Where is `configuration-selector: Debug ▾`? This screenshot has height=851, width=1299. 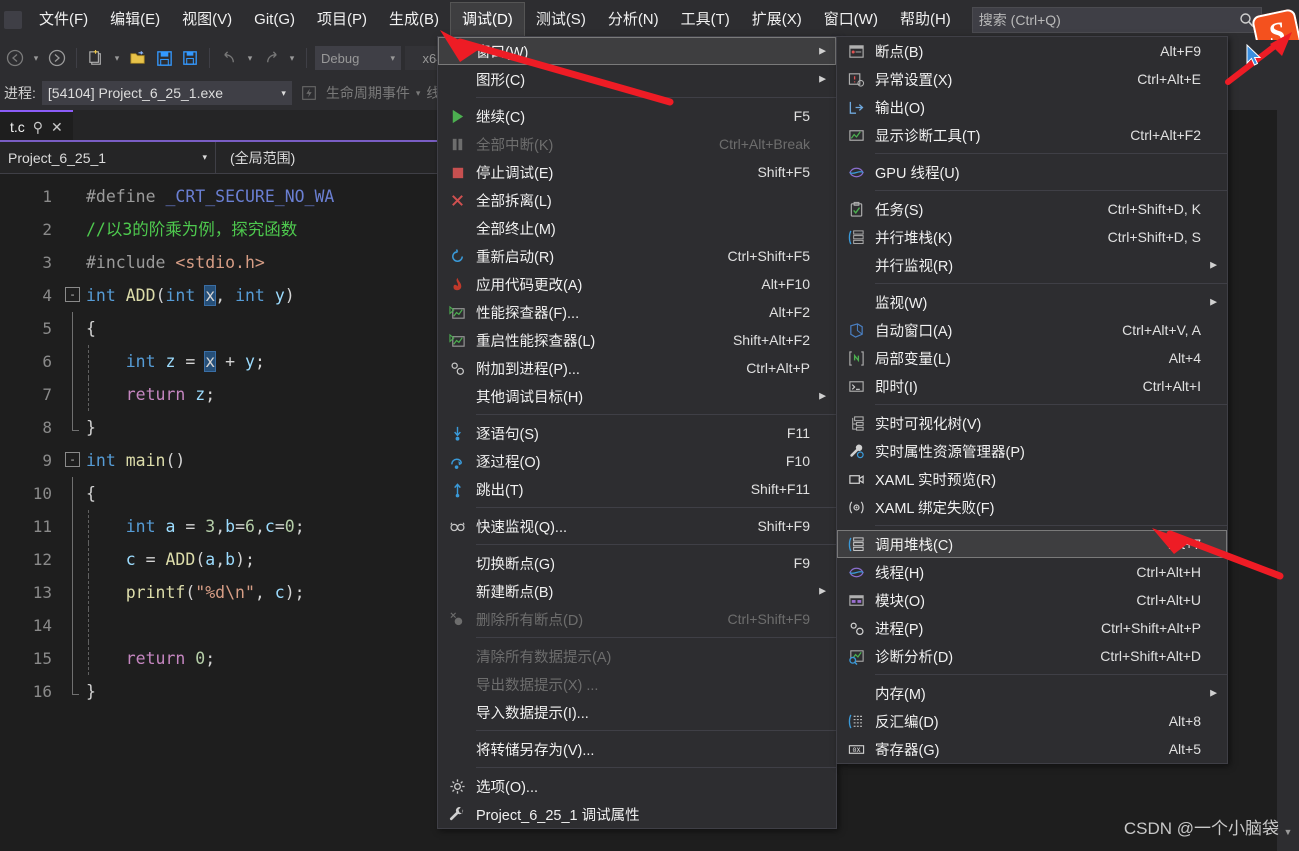
configuration-selector: Debug ▾ is located at coordinates (358, 58).